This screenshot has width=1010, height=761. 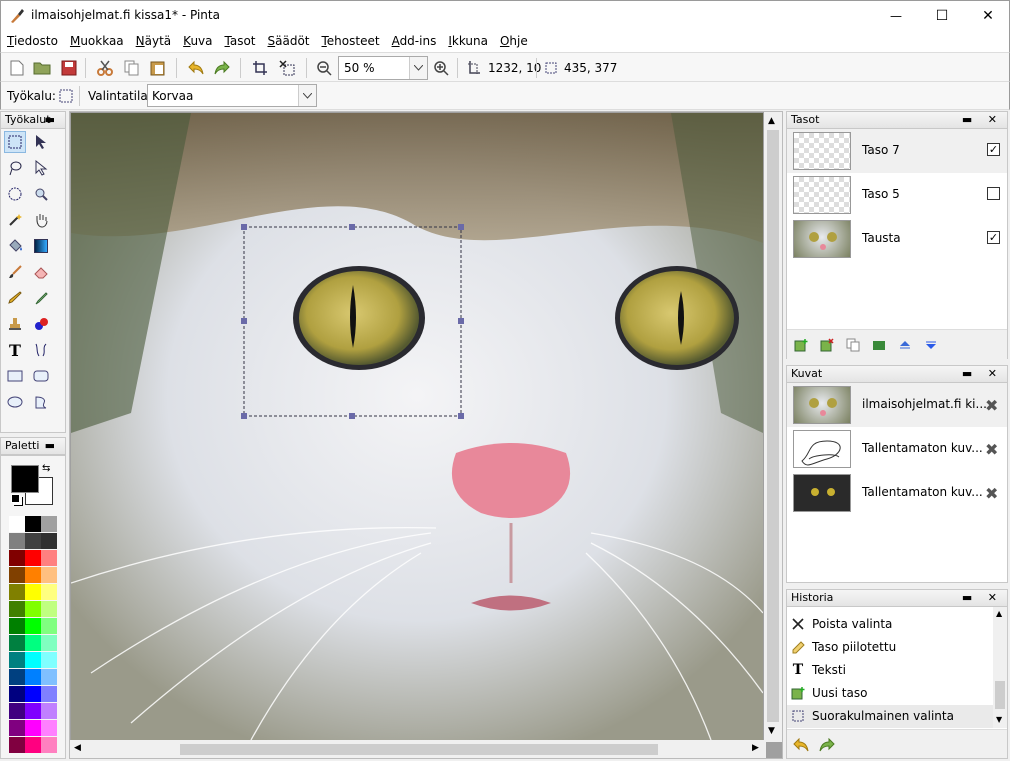 I want to click on cut-icon, so click(x=105, y=68).